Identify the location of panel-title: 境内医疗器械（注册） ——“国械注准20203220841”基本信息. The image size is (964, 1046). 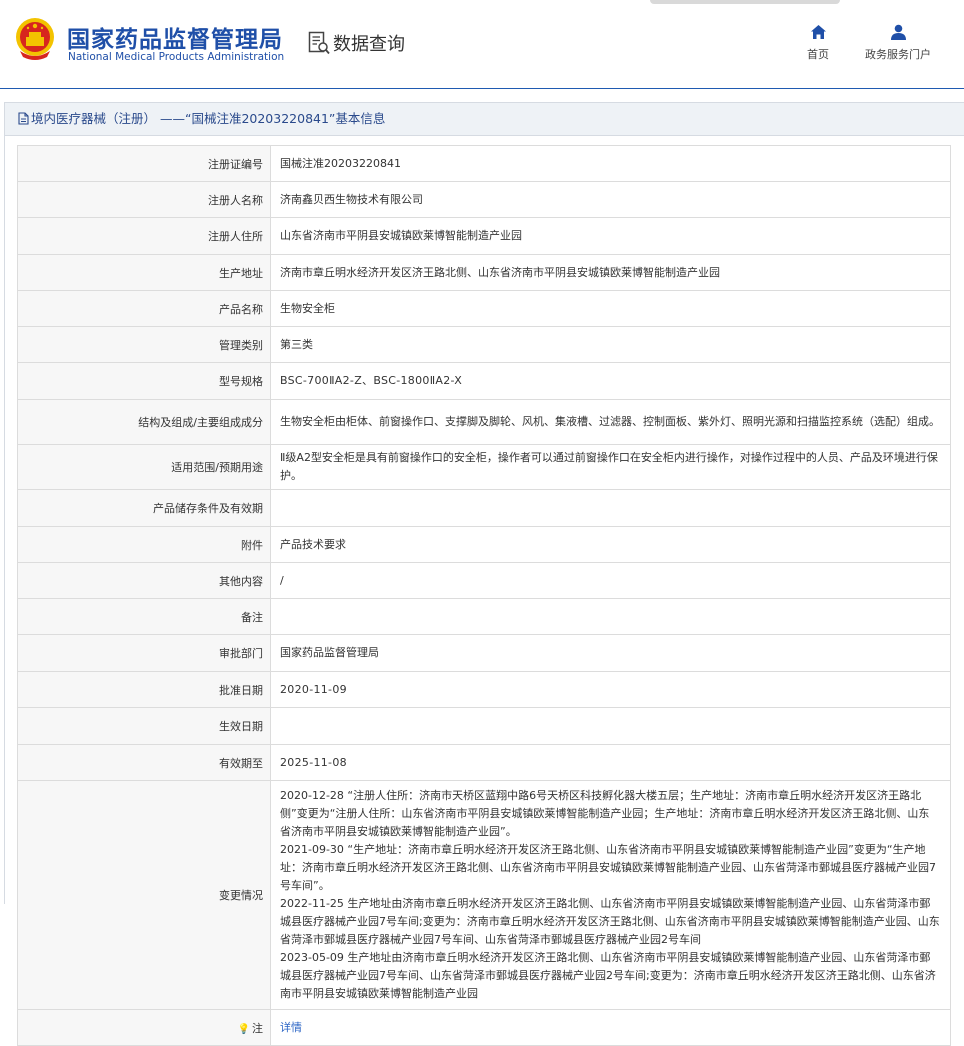
(208, 118).